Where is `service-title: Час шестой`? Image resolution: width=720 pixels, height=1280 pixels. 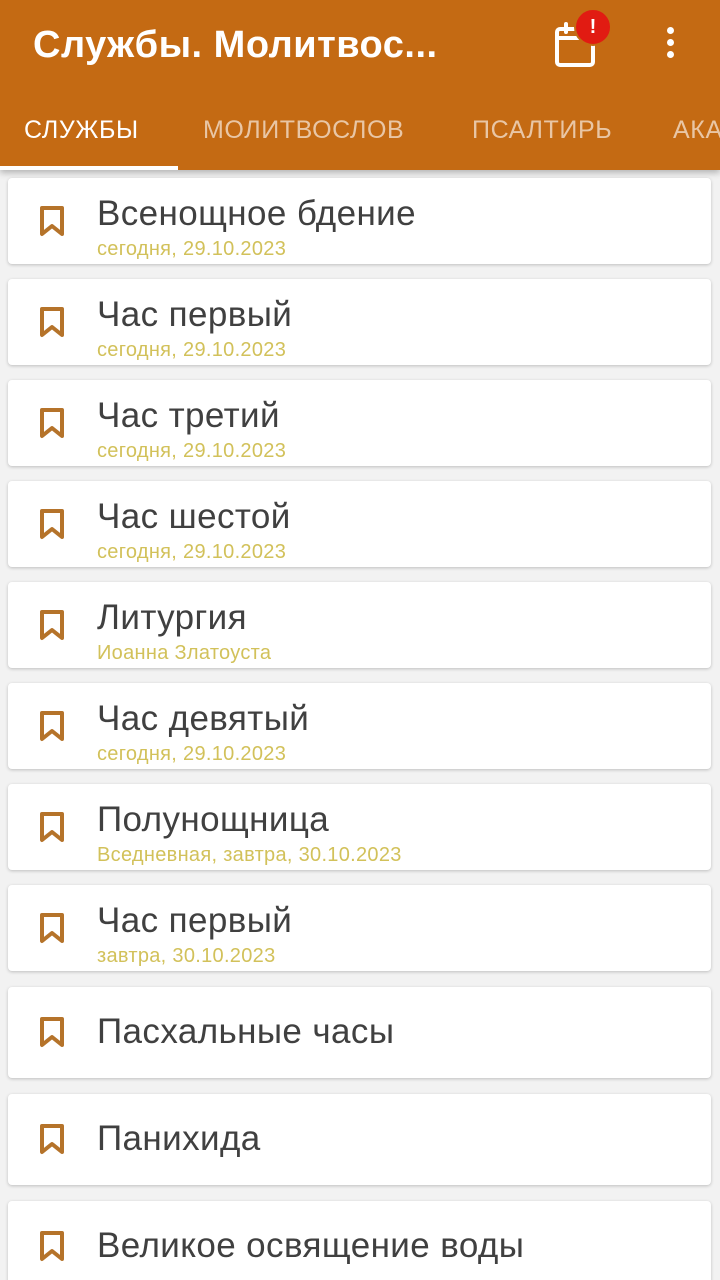
service-title: Час шестой is located at coordinates (194, 516).